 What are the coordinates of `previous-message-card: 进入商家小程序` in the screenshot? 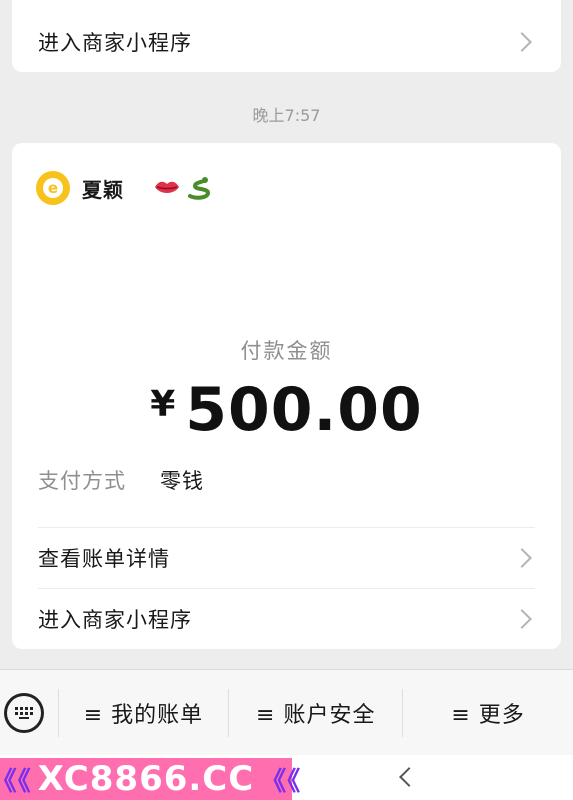 It's located at (286, 36).